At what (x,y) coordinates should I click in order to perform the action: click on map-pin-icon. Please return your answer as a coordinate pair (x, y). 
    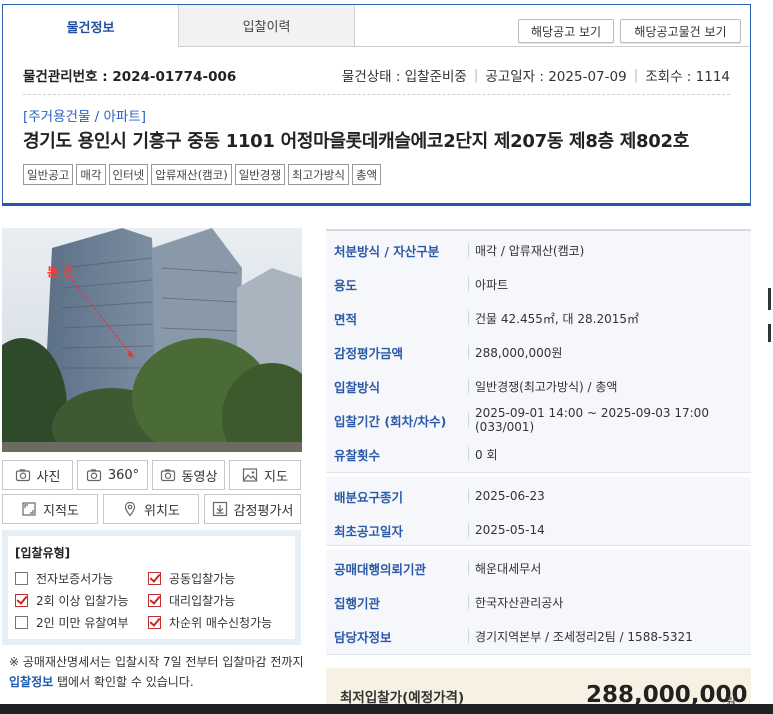
    Looking at the image, I should click on (130, 509).